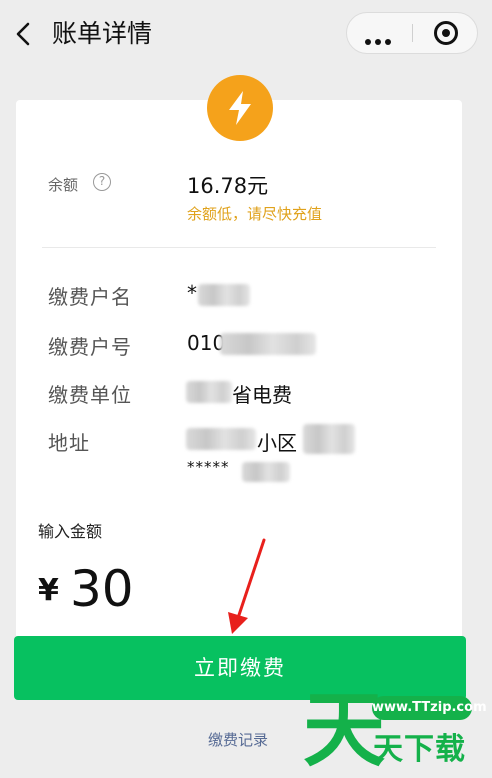 This screenshot has width=492, height=778. I want to click on payment-records-link: 缴费记录, so click(238, 739).